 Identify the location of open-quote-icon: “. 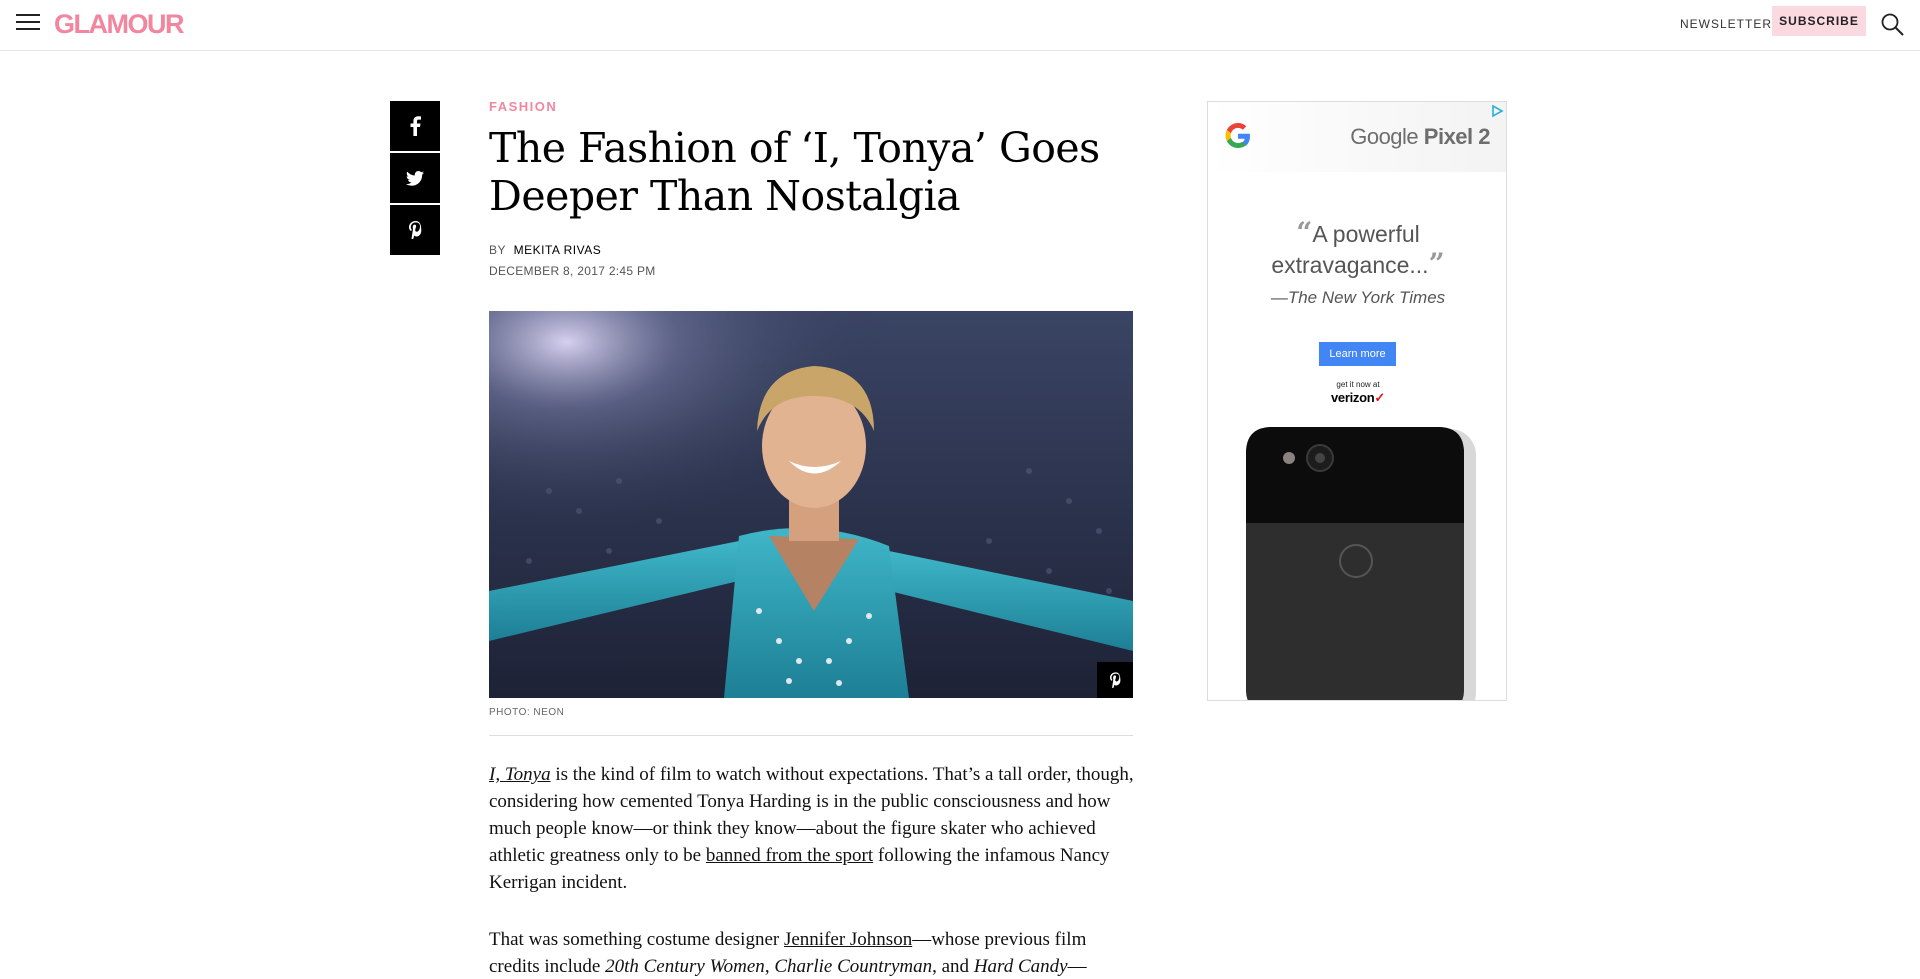
(1304, 232).